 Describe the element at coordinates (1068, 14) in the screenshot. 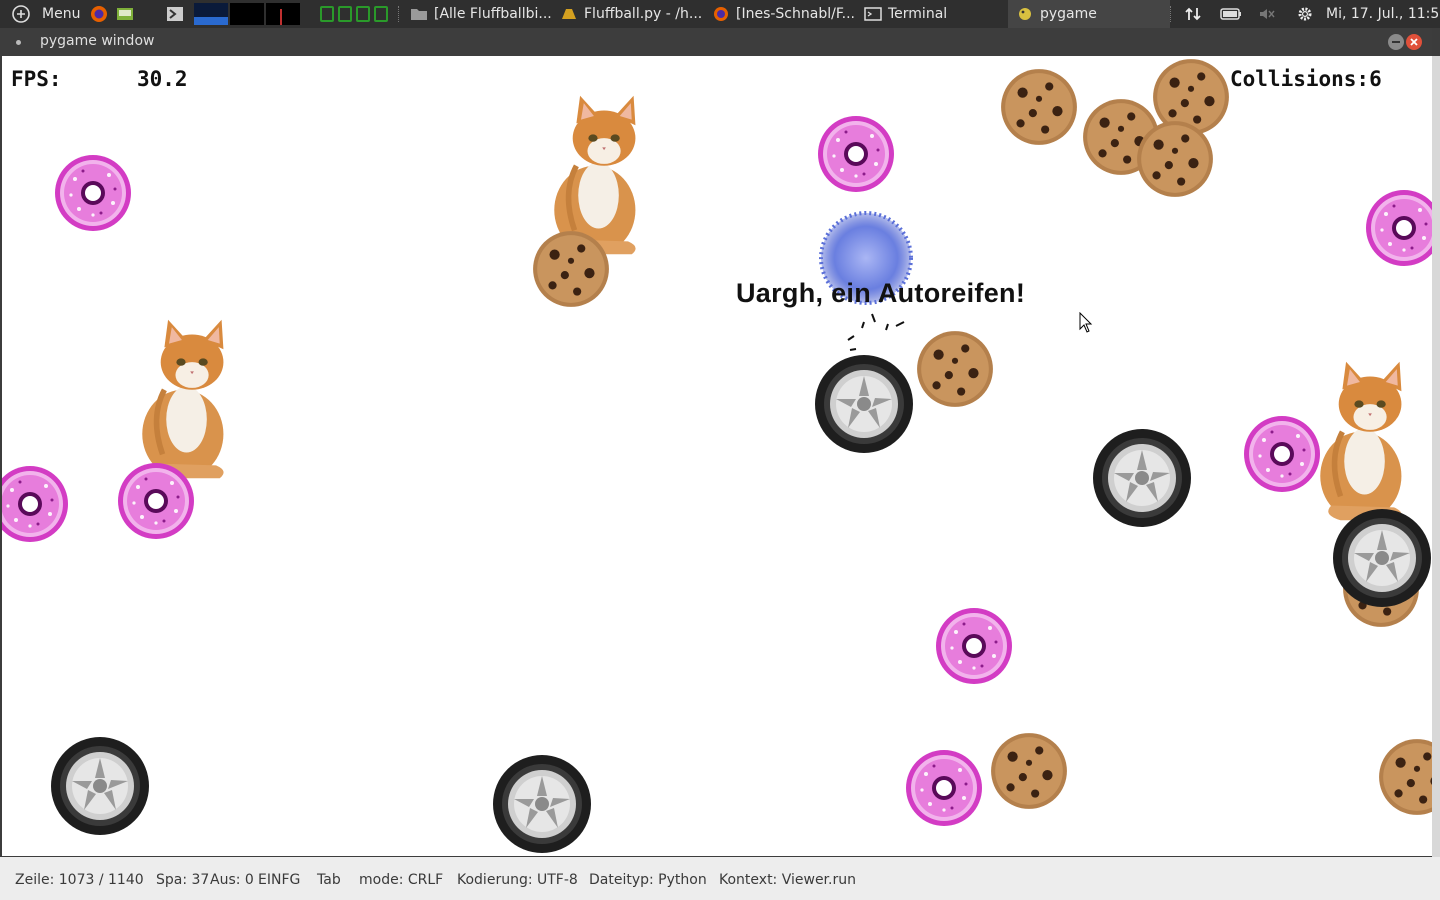

I see `window-button-label: pygame` at that location.